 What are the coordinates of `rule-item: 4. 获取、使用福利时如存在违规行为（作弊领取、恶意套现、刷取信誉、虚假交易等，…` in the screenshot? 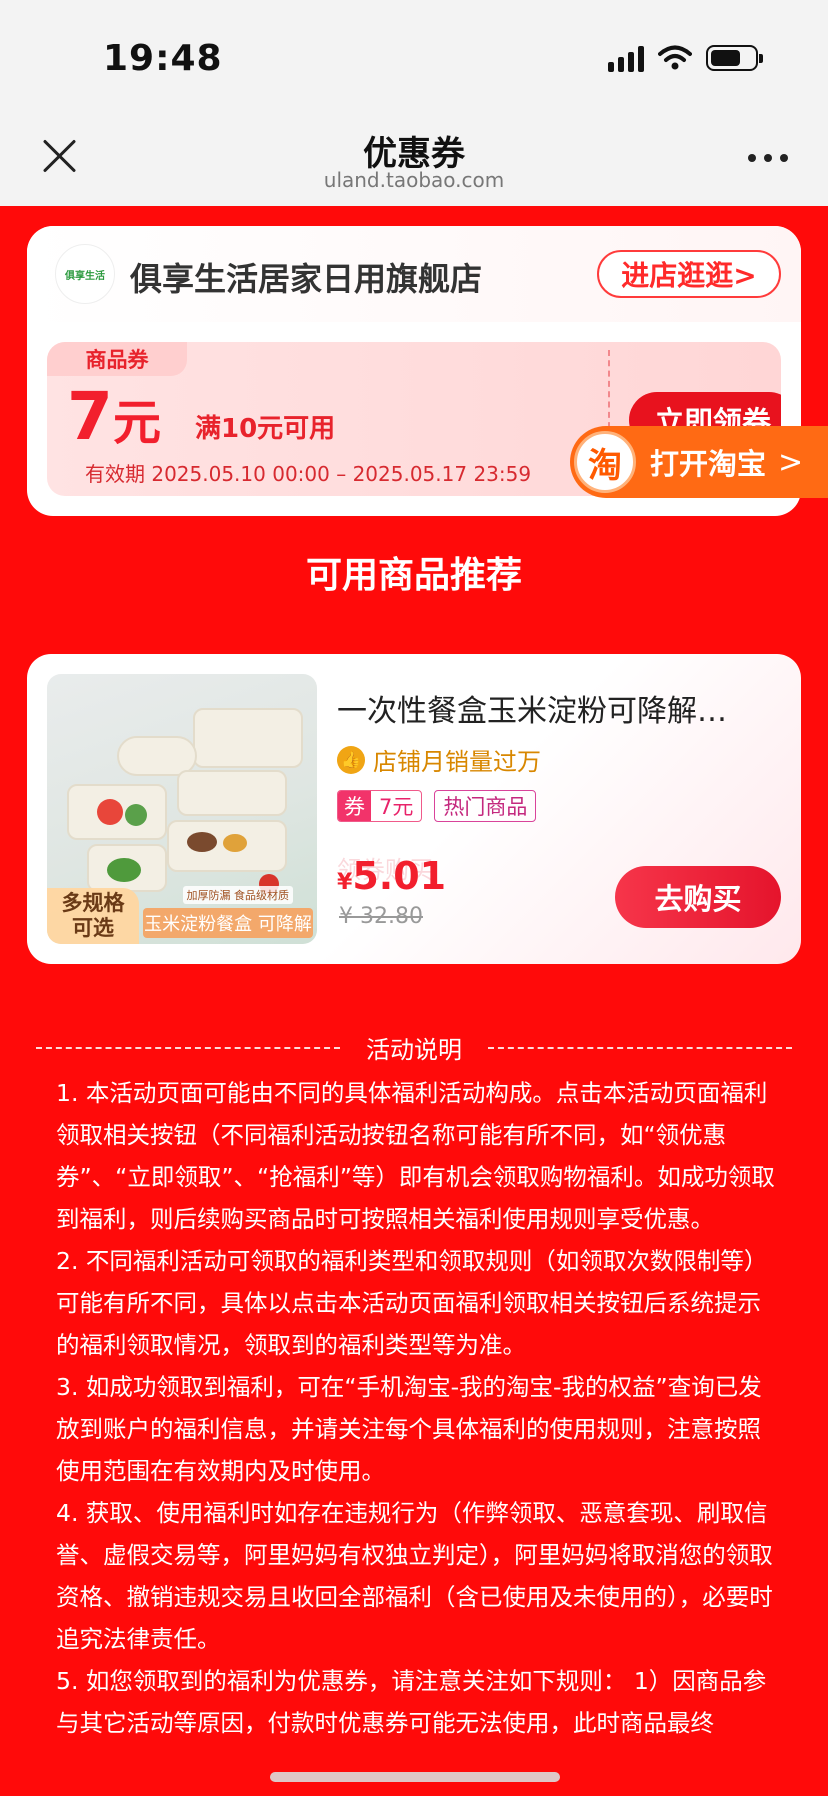 It's located at (414, 1576).